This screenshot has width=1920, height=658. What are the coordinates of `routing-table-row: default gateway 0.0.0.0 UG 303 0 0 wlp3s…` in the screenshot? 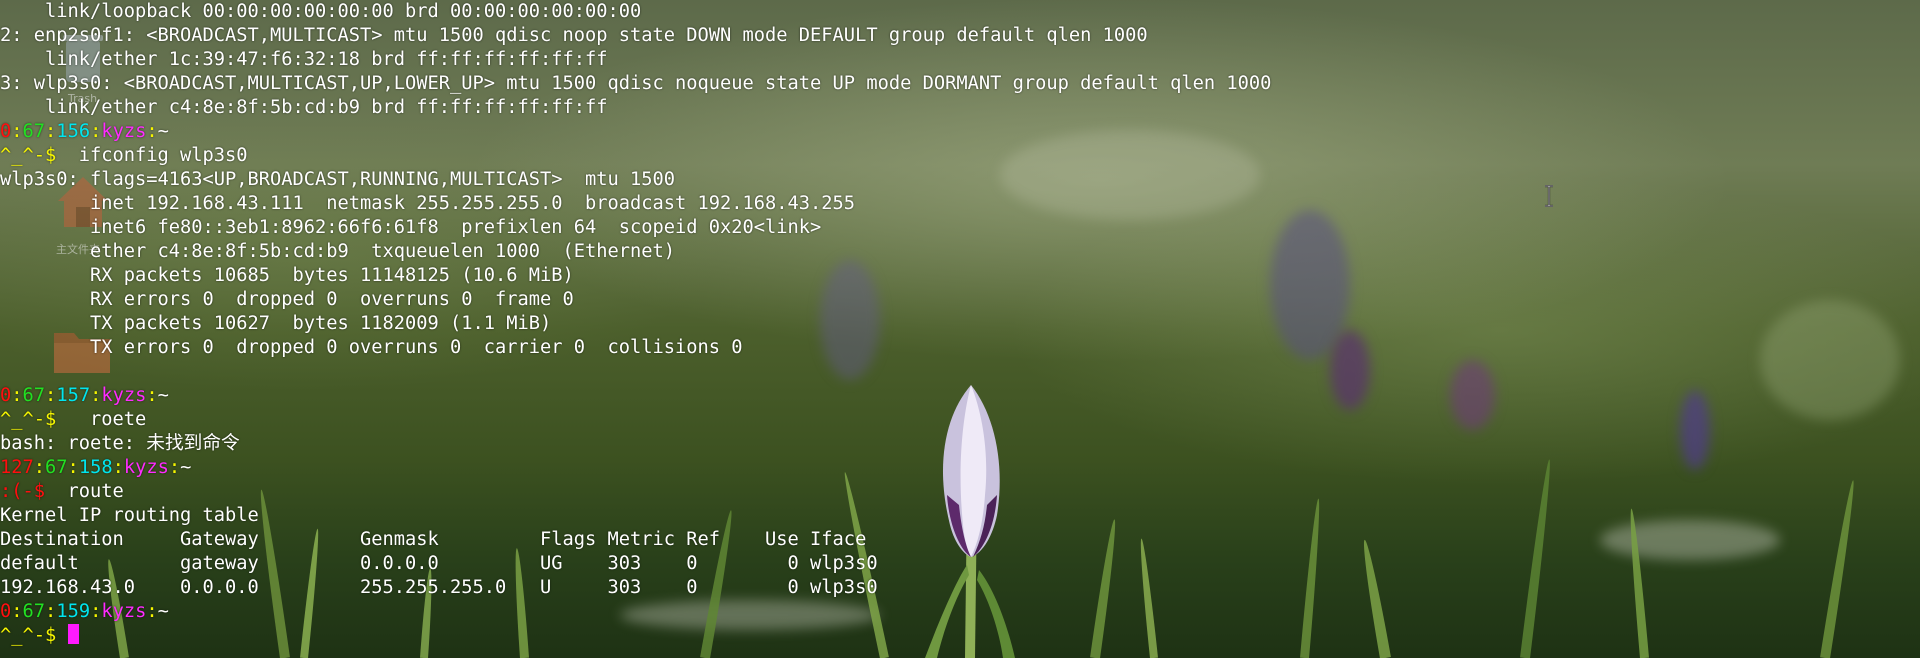 It's located at (439, 563).